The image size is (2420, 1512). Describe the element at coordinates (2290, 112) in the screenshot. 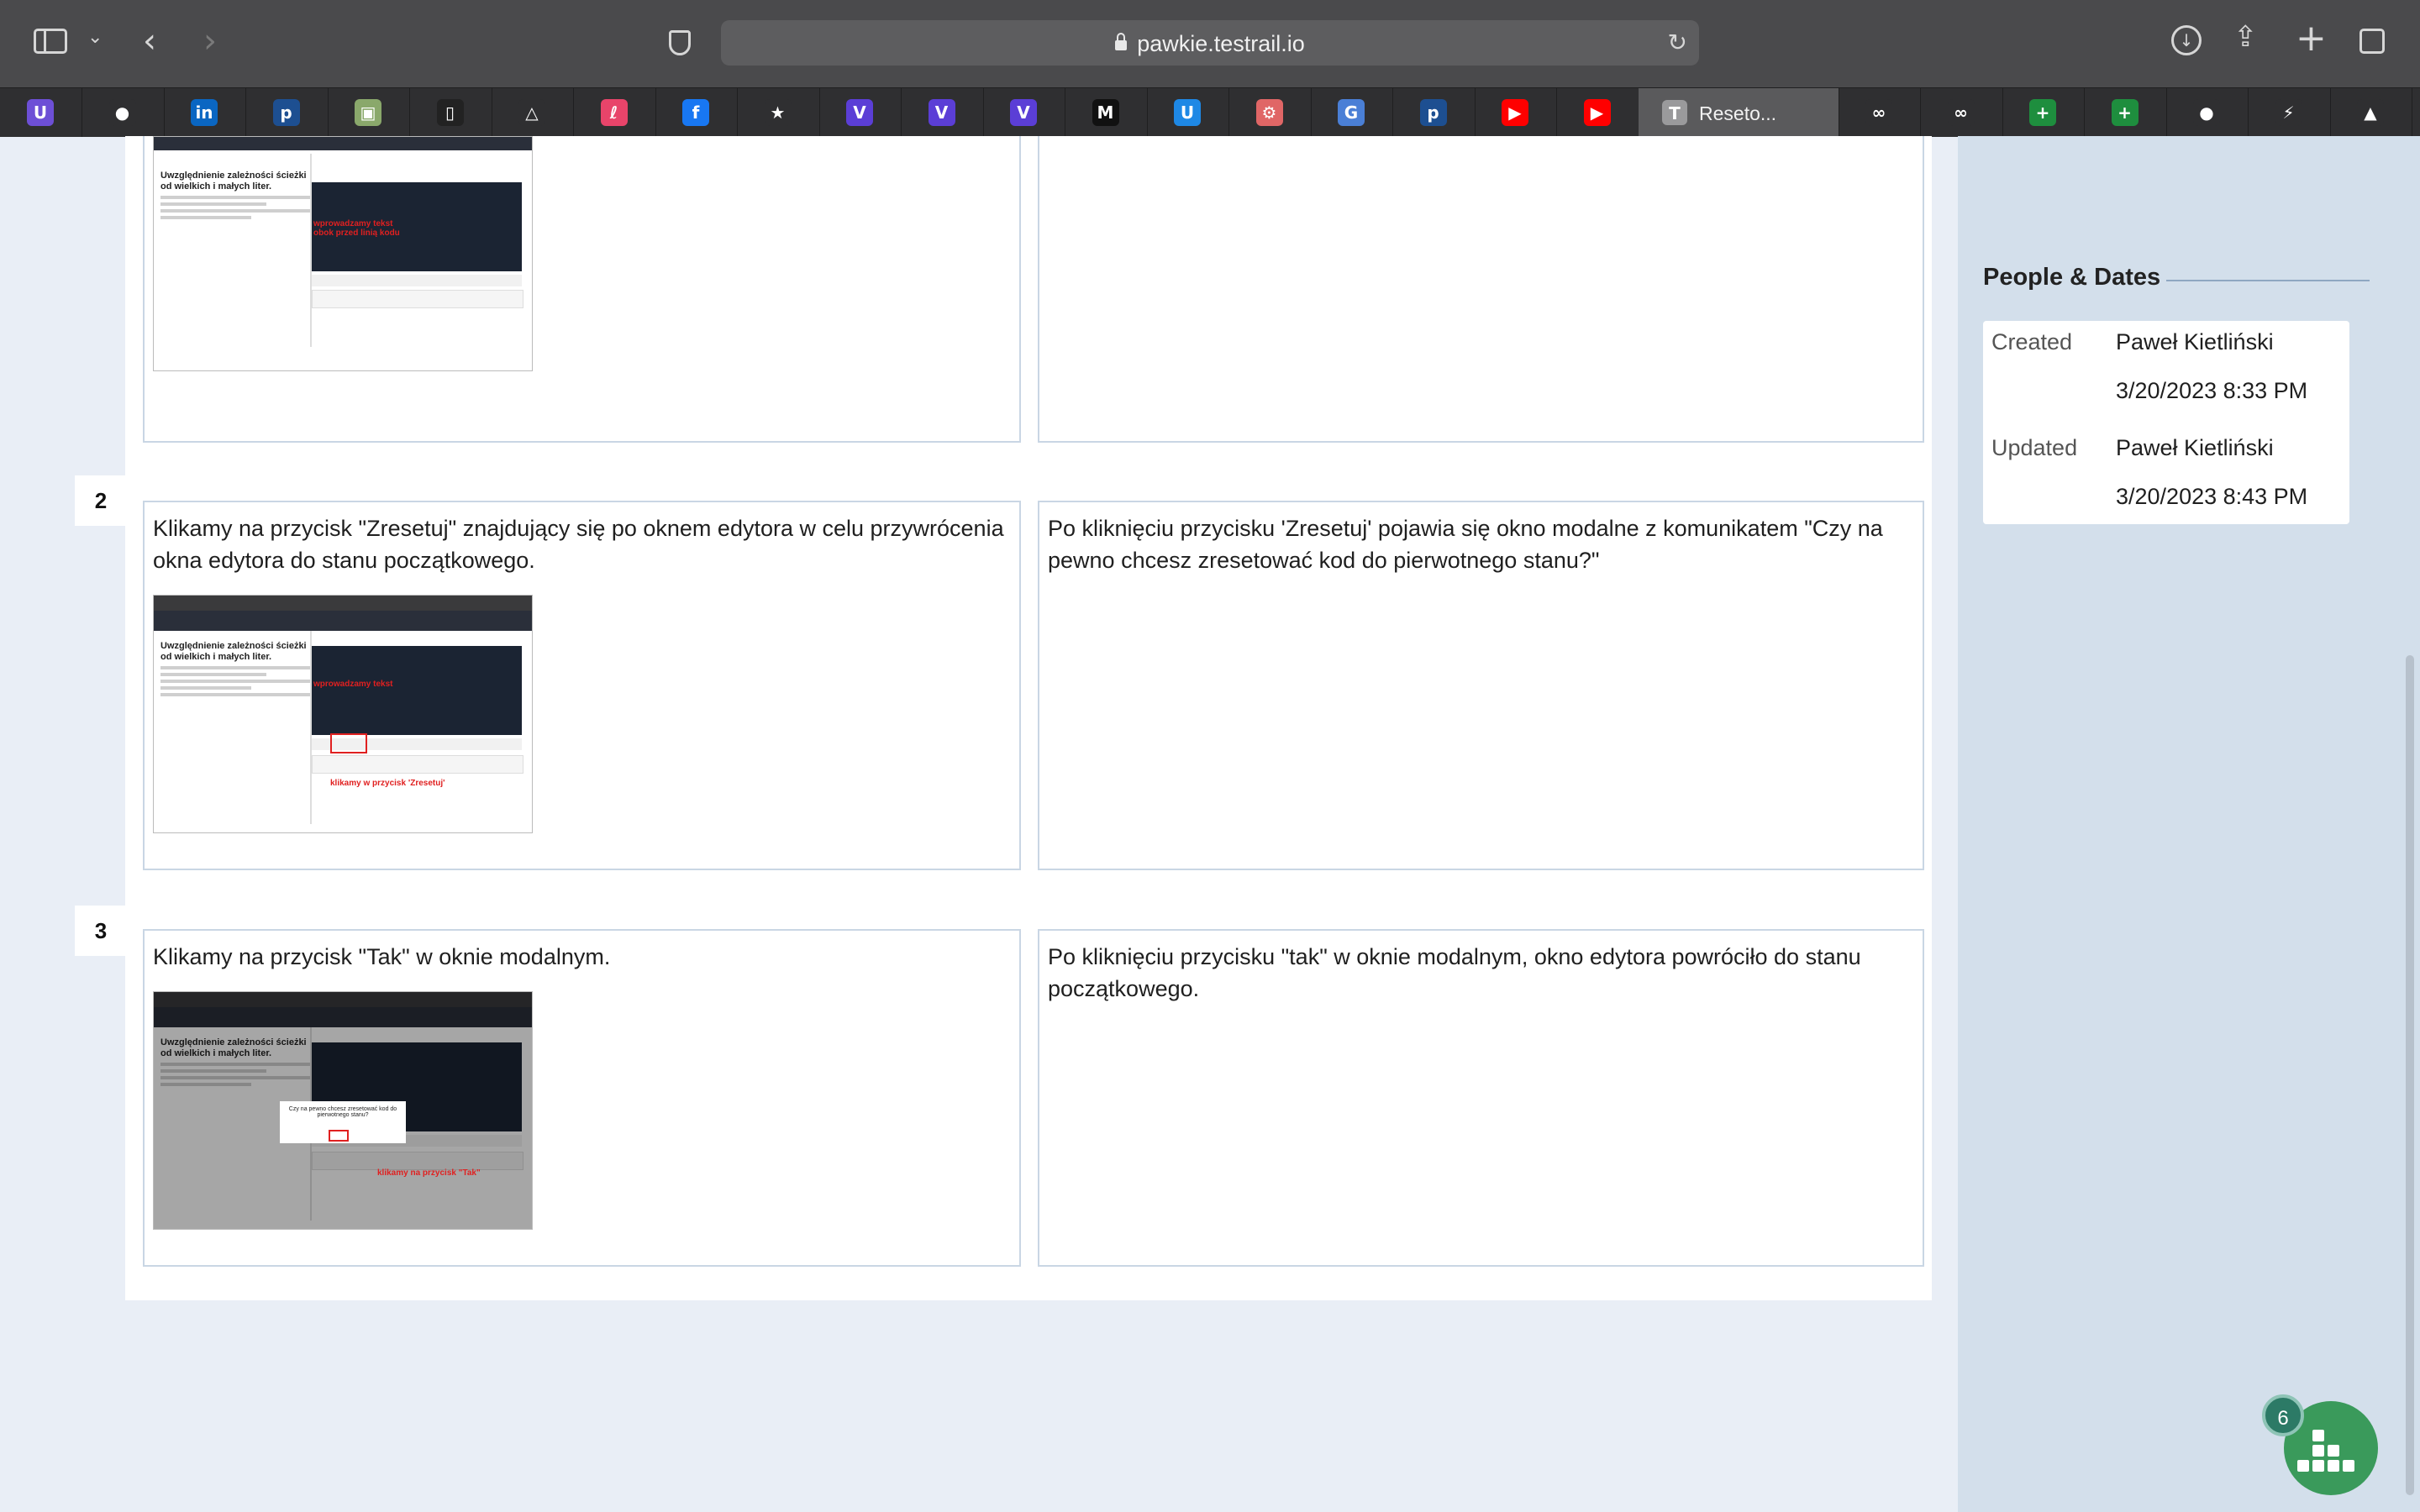

I see `tab: ⚡` at that location.